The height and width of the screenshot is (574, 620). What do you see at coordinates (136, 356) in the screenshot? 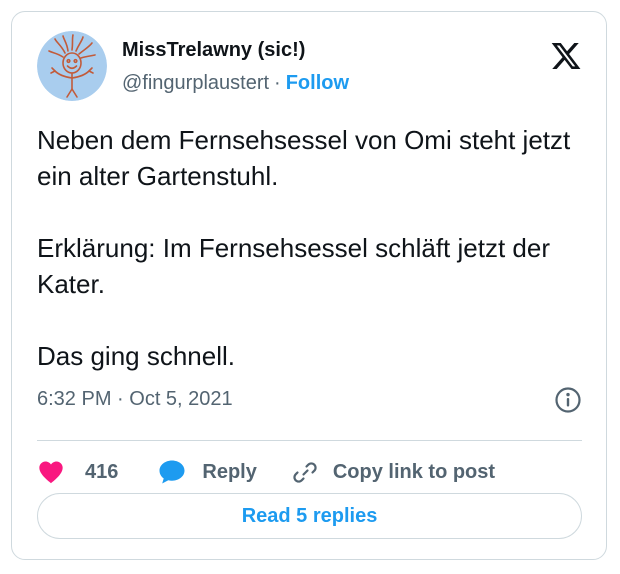
I see `tweet-paragraph: Das ging schnell.` at bounding box center [136, 356].